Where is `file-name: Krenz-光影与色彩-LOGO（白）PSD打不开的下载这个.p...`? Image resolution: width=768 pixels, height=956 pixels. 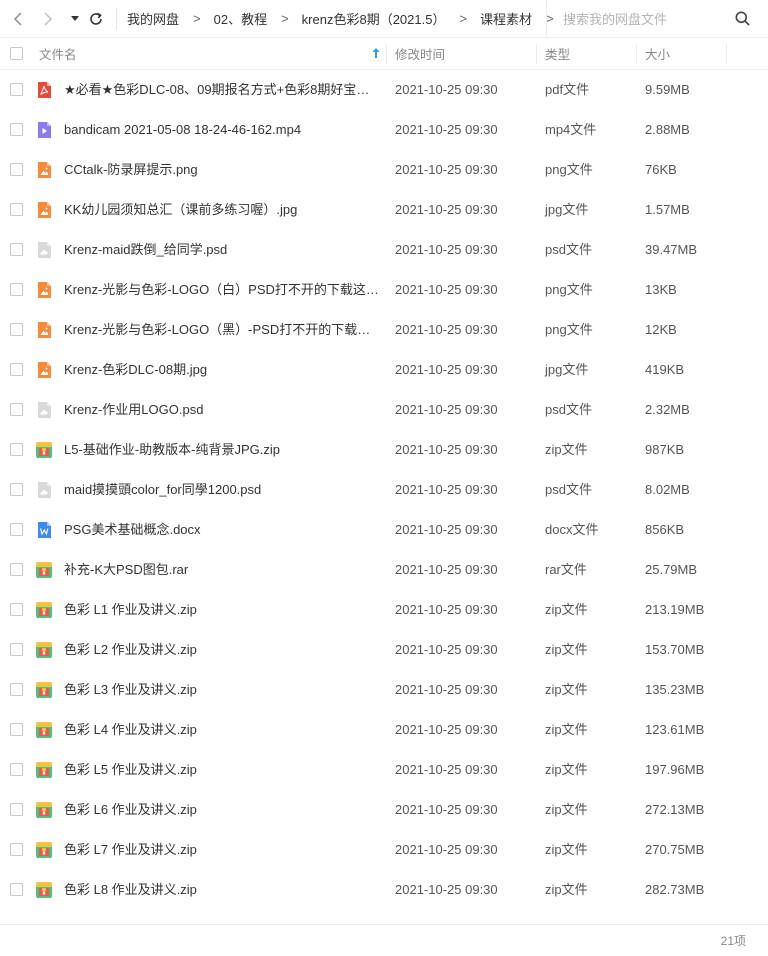 file-name: Krenz-光影与色彩-LOGO（白）PSD打不开的下载这个.p... is located at coordinates (222, 290).